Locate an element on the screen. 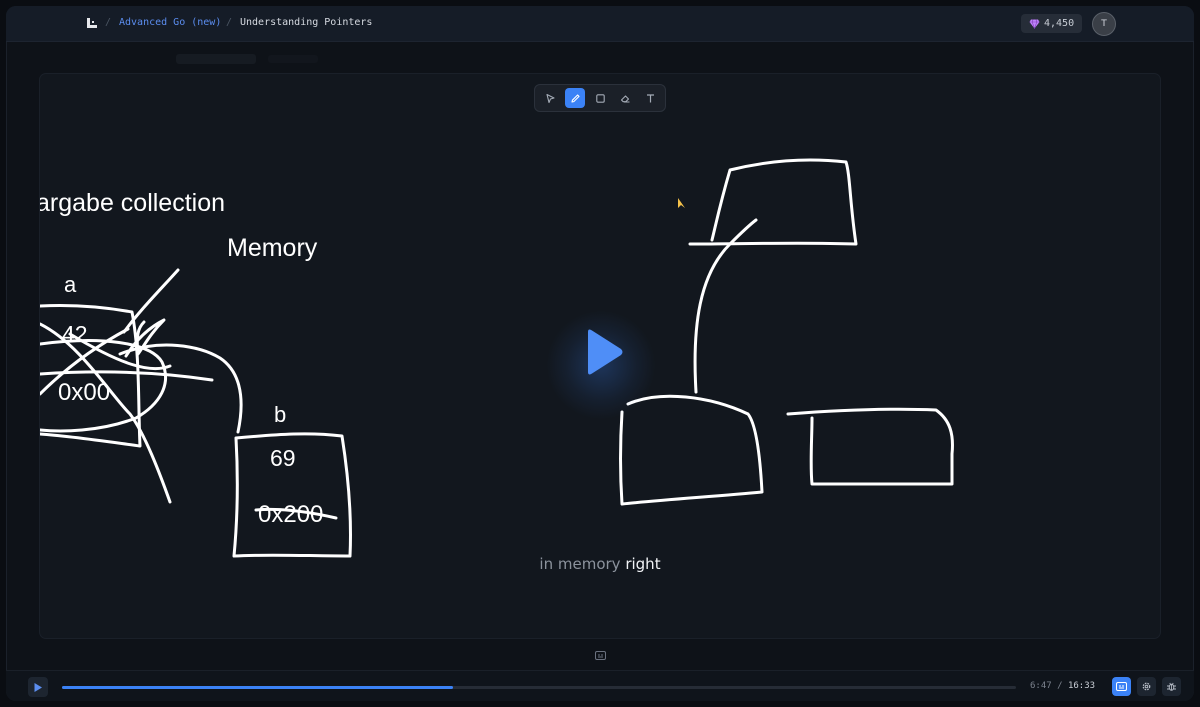 The height and width of the screenshot is (707, 1200). captions-button is located at coordinates (1121, 686).